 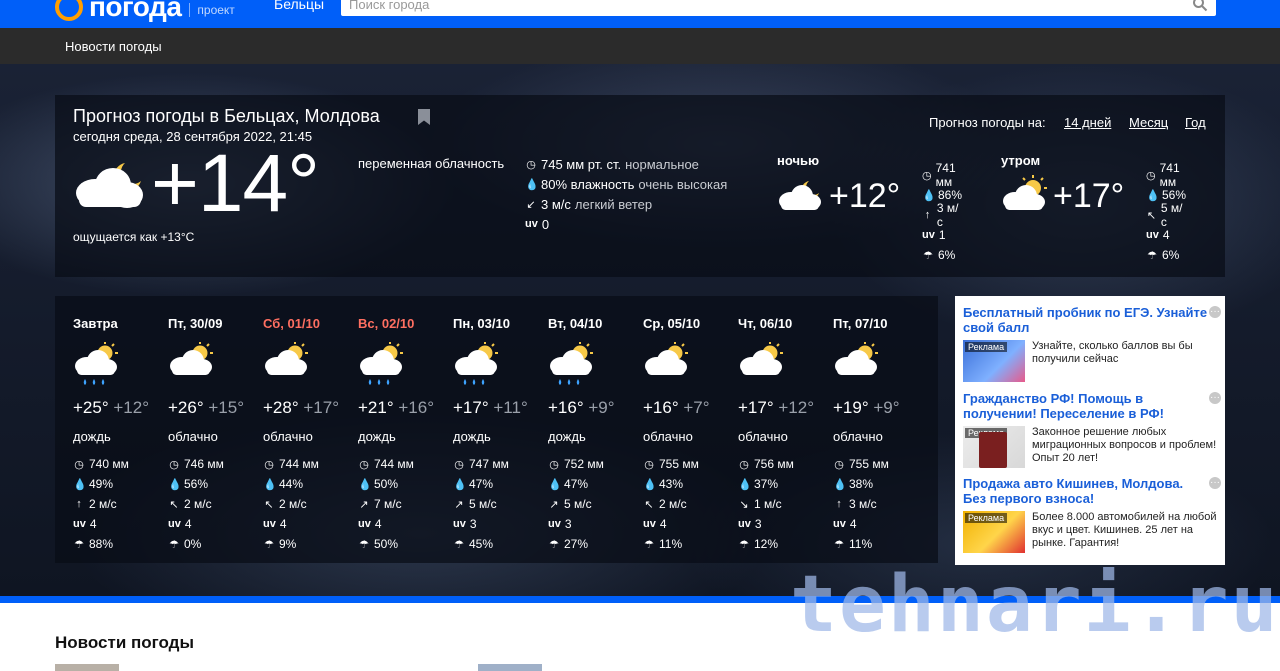 I want to click on top-bar: погода проект Бельцы, so click(x=640, y=14).